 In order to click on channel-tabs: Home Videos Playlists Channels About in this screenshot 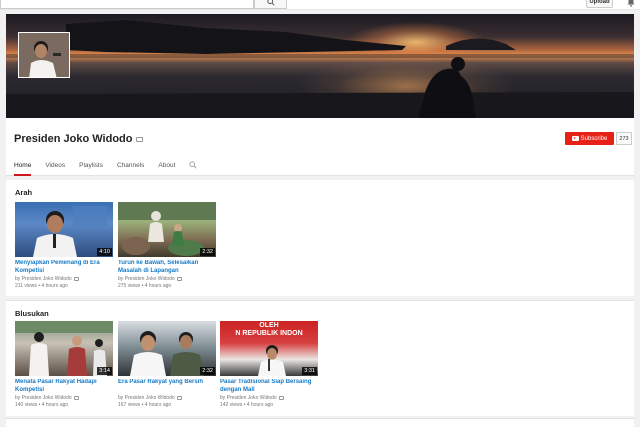, I will do `click(105, 168)`.